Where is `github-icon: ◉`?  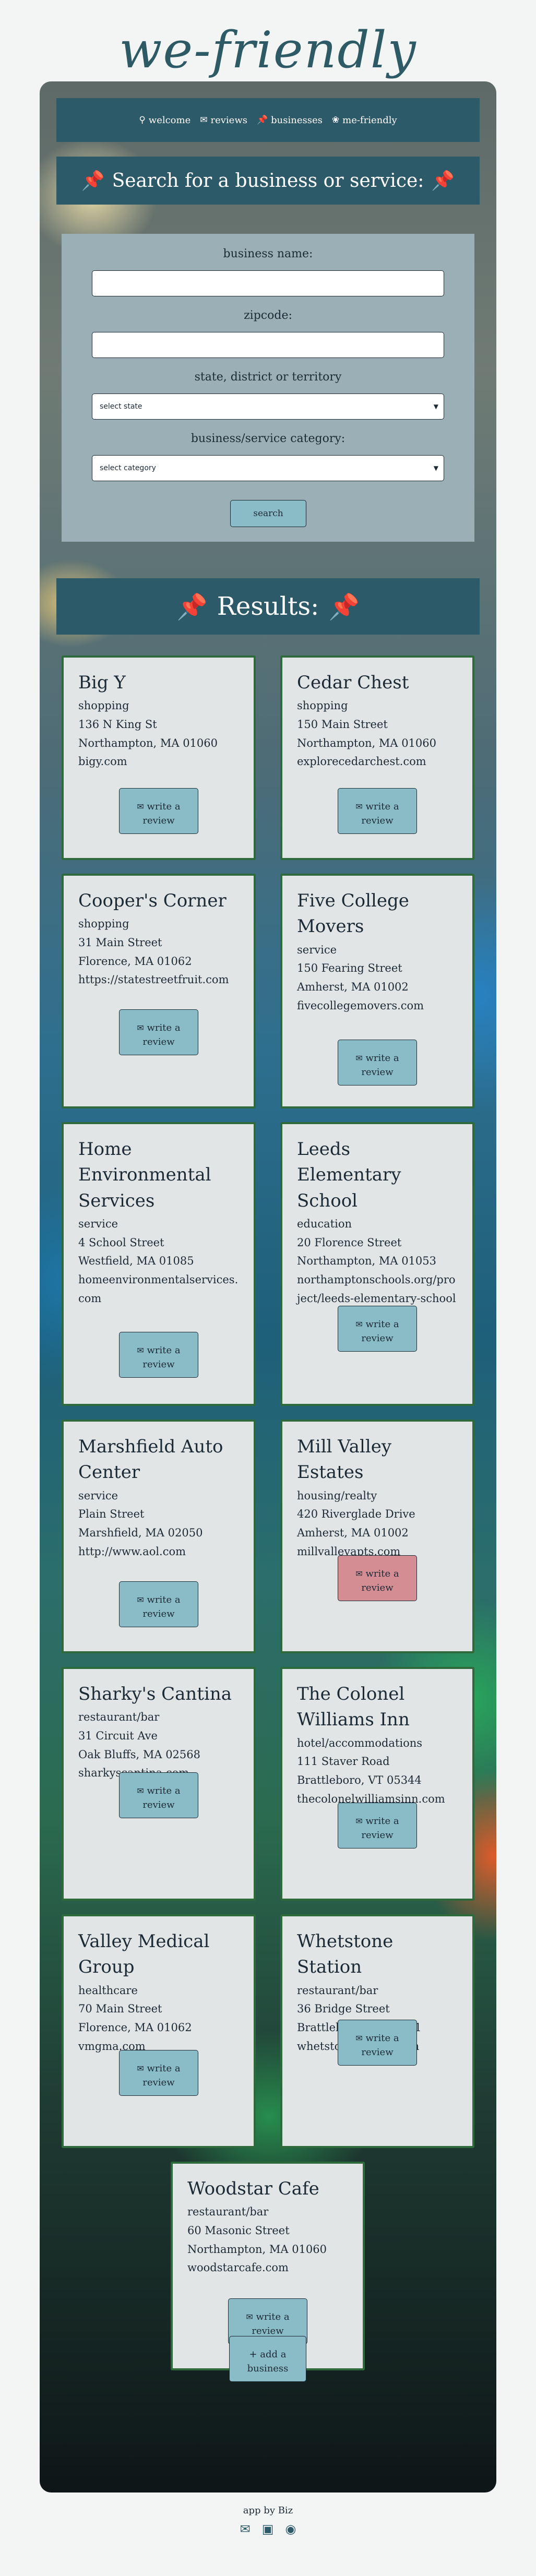 github-icon: ◉ is located at coordinates (290, 2529).